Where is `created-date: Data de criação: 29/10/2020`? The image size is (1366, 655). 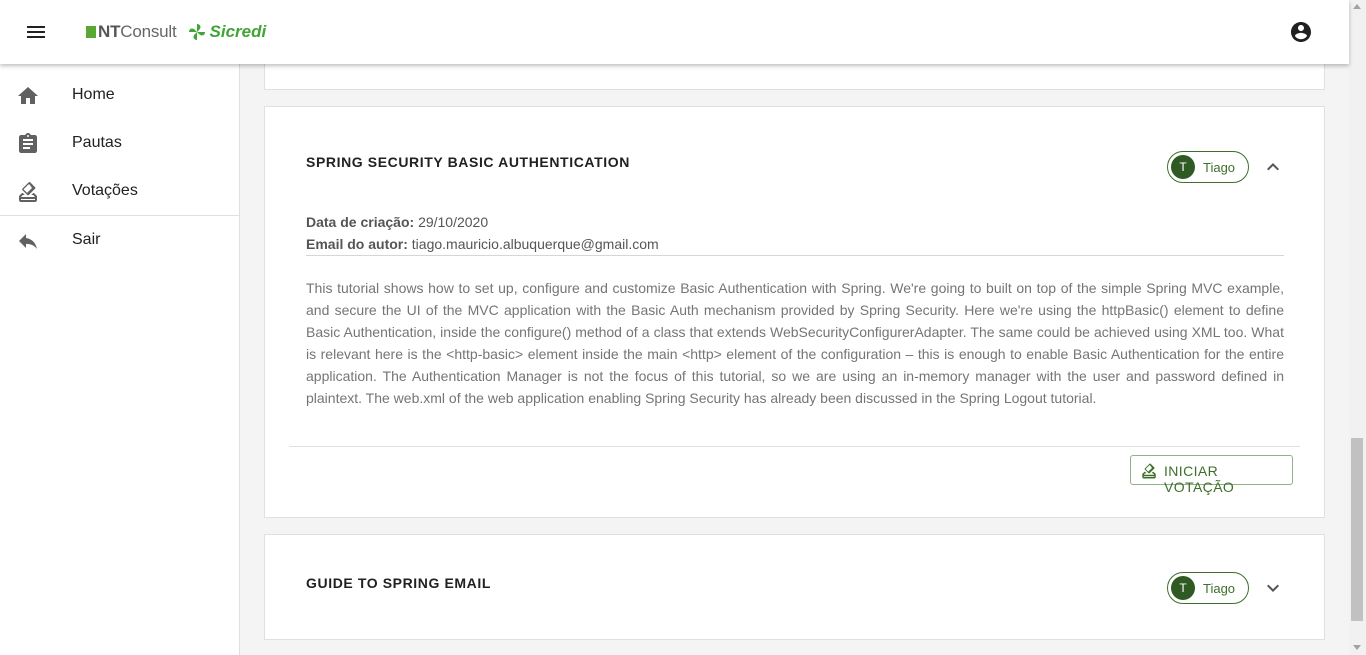
created-date: Data de criação: 29/10/2020 is located at coordinates (397, 222).